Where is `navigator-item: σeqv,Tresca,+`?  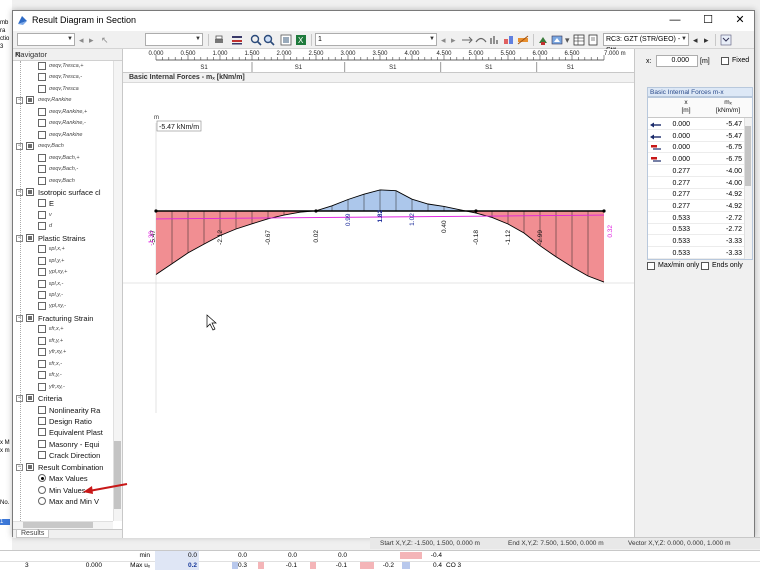
navigator-item: σeqv,Tresca,+ is located at coordinates (63, 66).